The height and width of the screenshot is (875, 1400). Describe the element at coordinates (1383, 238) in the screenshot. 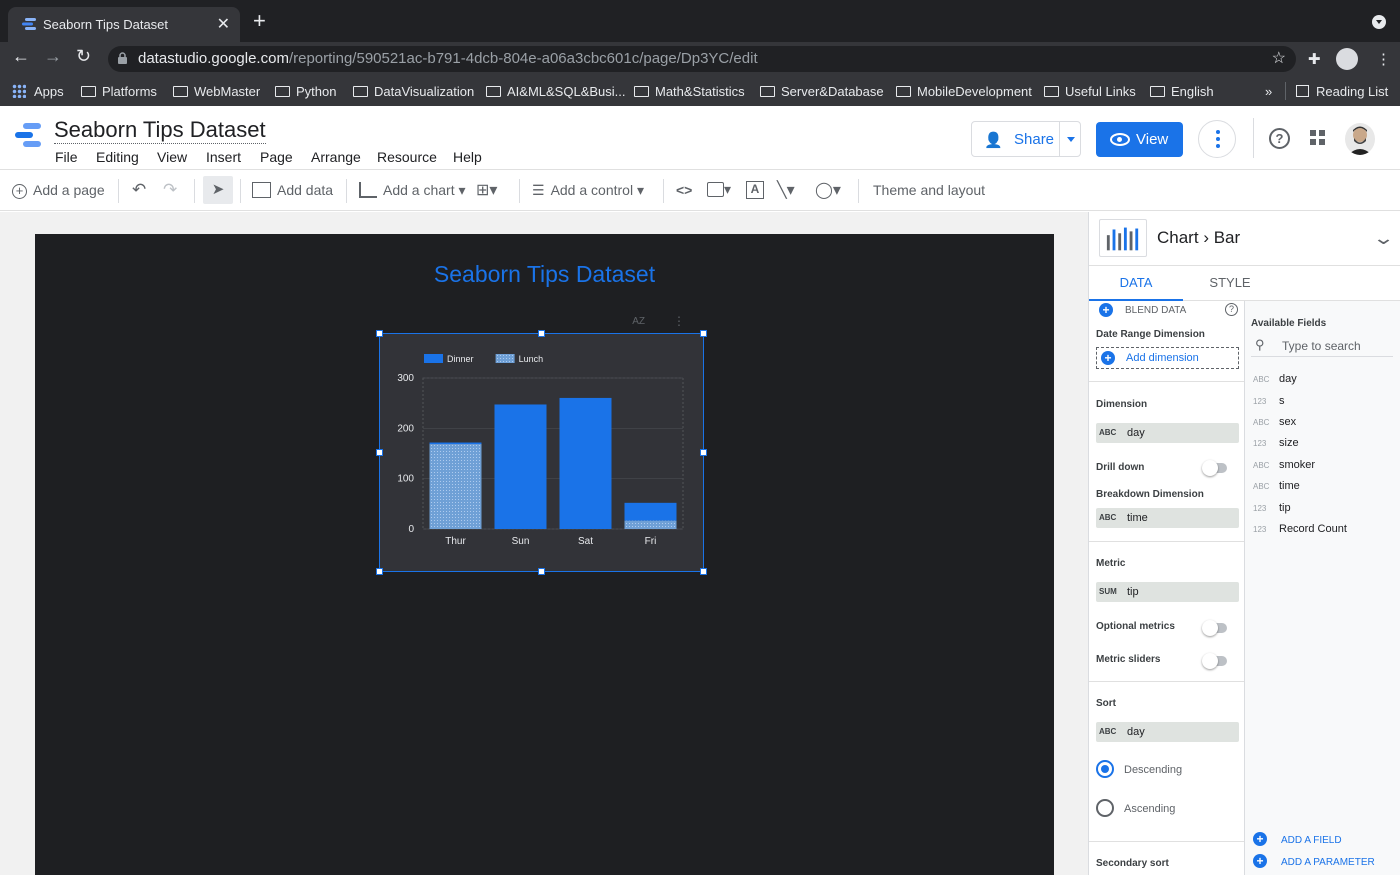

I see `chevron-down-icon: ⌄` at that location.